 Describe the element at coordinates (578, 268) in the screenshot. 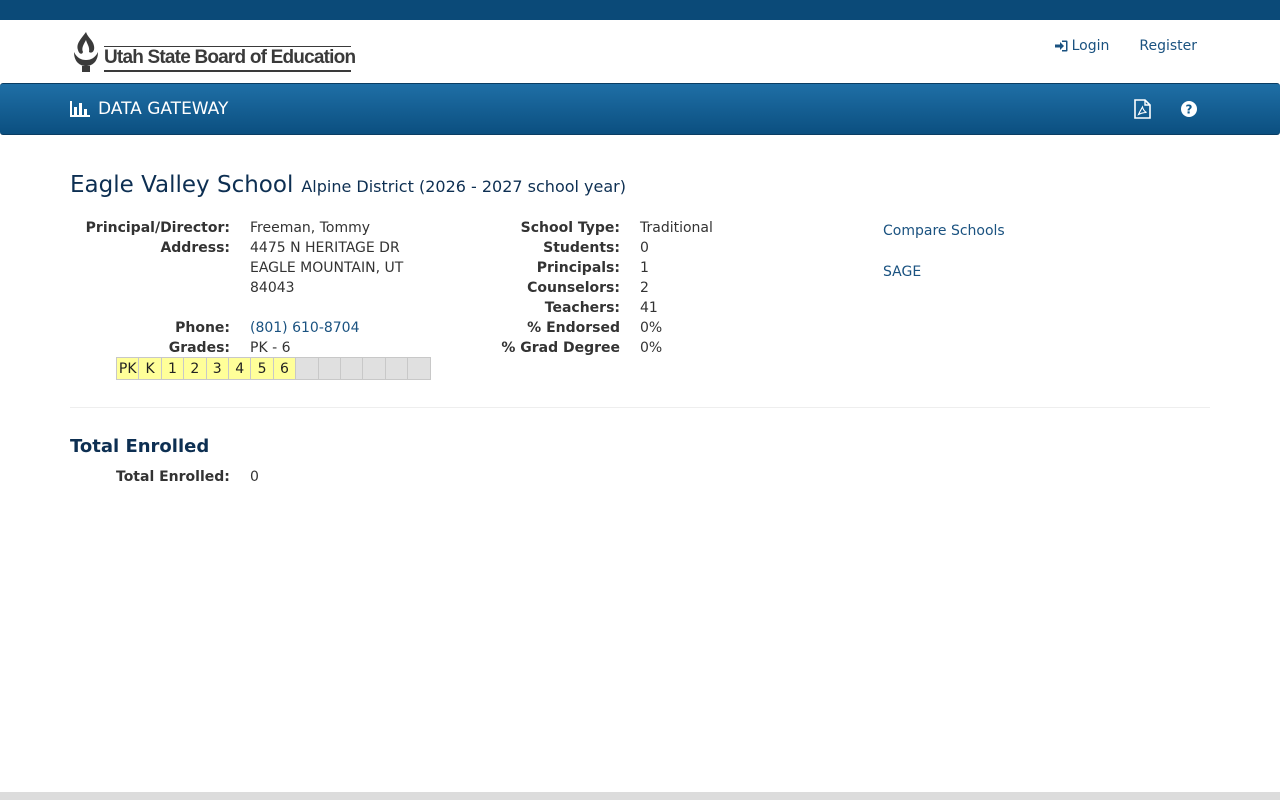

I see `principals-label: Principals:` at that location.